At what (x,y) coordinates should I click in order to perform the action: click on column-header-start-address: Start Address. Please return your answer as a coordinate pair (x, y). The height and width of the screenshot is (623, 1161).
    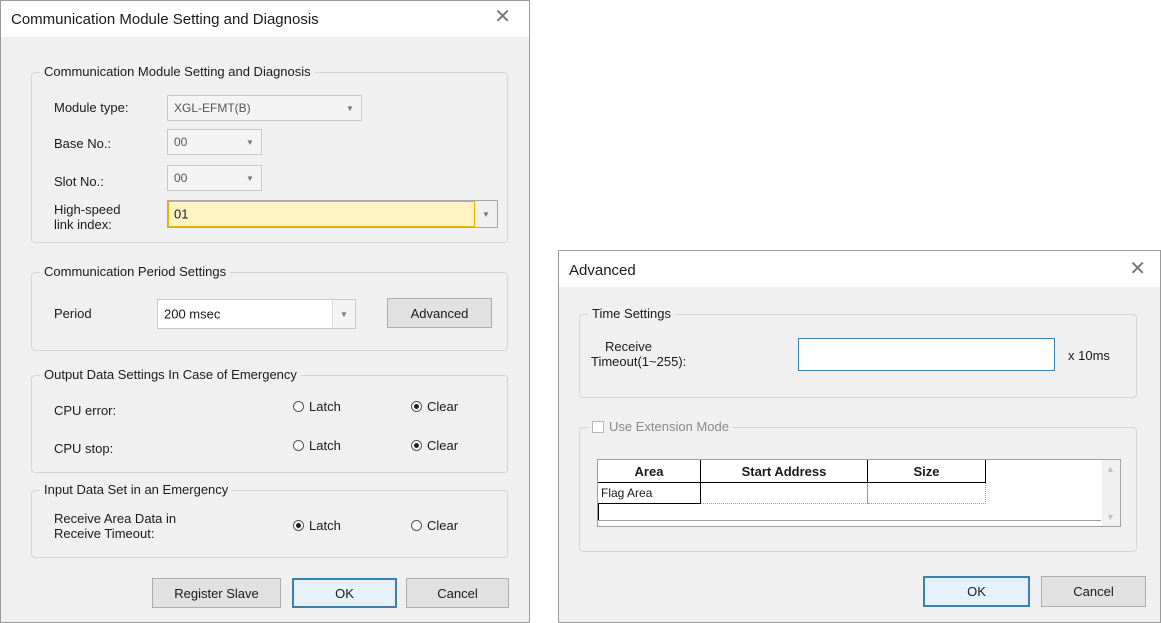
    Looking at the image, I should click on (784, 471).